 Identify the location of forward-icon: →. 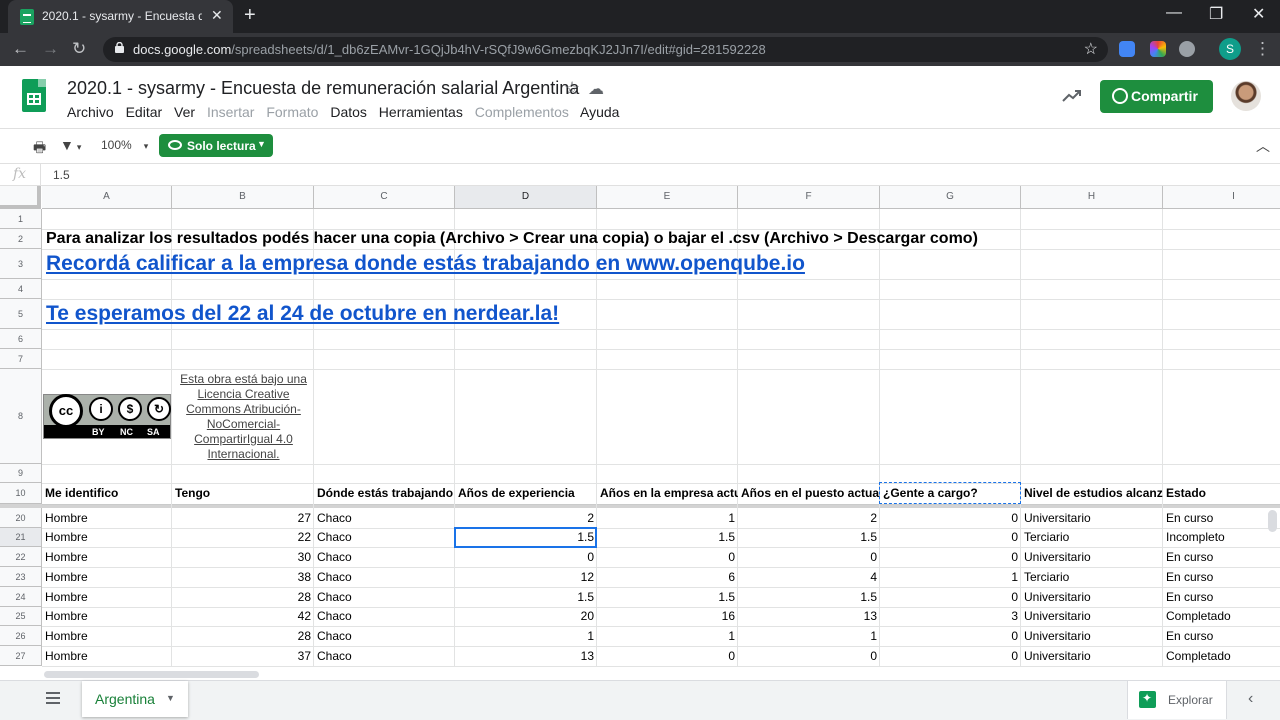
(50, 49).